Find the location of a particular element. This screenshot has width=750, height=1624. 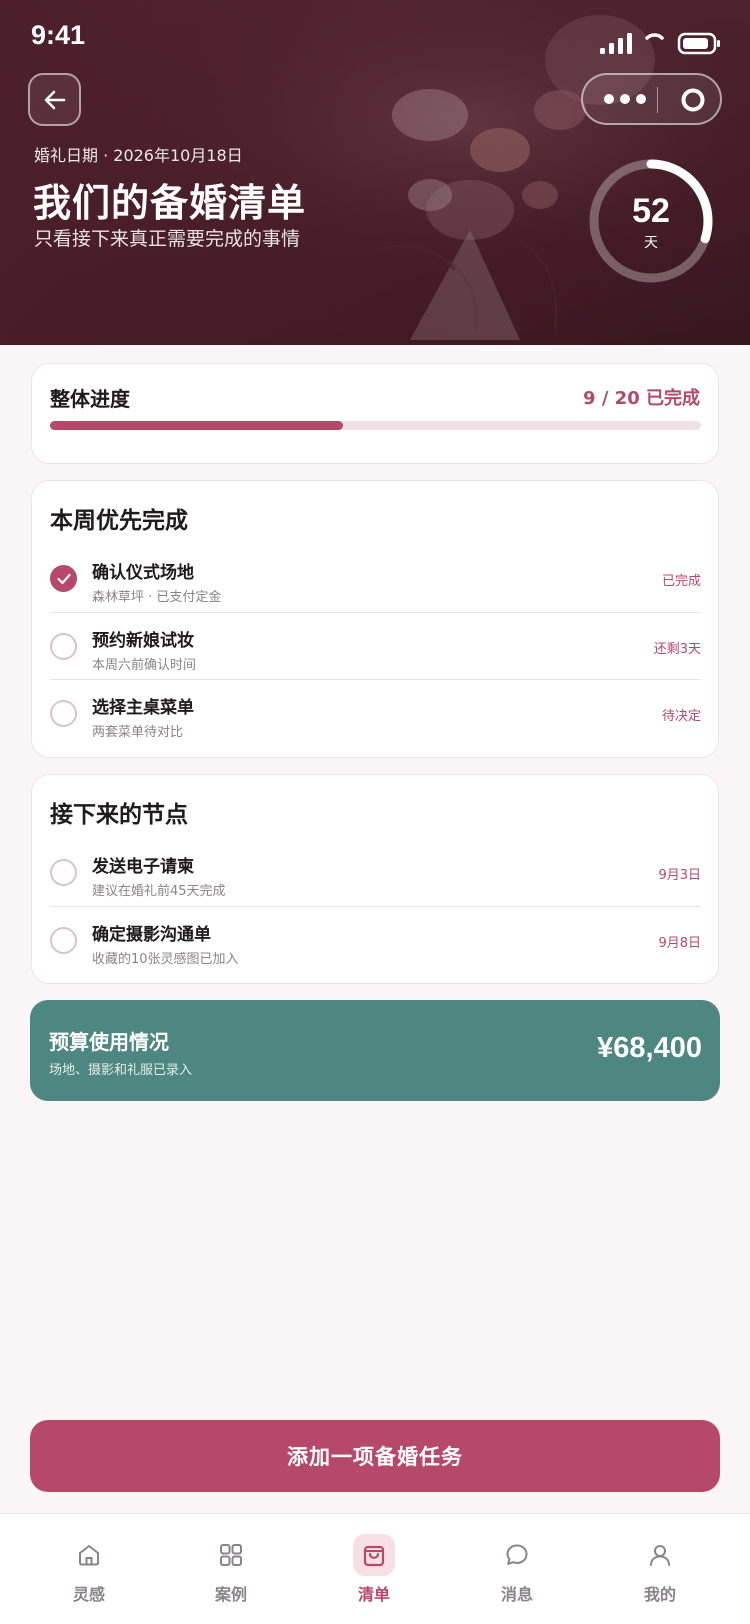

tab-profile: 我的 is located at coordinates (660, 1569).